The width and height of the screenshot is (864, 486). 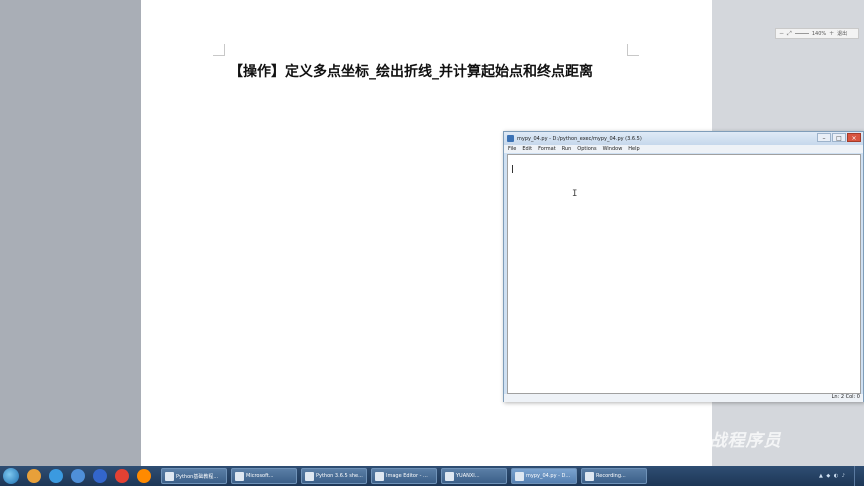 What do you see at coordinates (857, 476) in the screenshot?
I see `show-desktop-button` at bounding box center [857, 476].